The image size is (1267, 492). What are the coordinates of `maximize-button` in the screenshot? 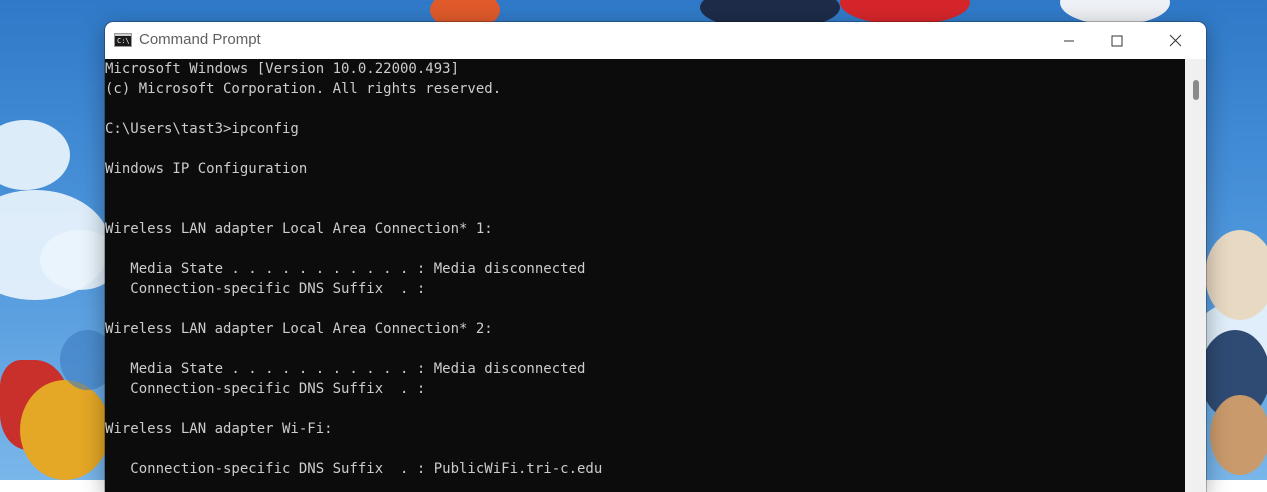 It's located at (1117, 40).